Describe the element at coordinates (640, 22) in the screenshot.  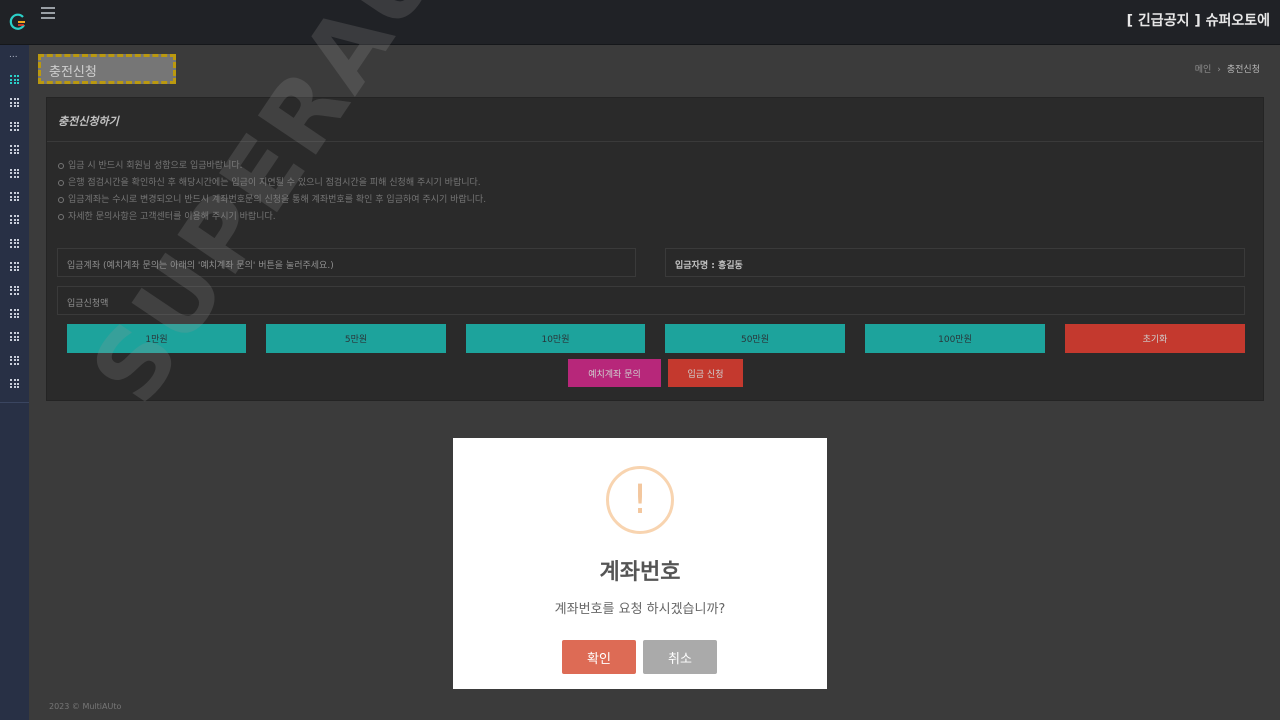
I see `top-bar: [ 긴급공지 ] 슈퍼오토에` at that location.